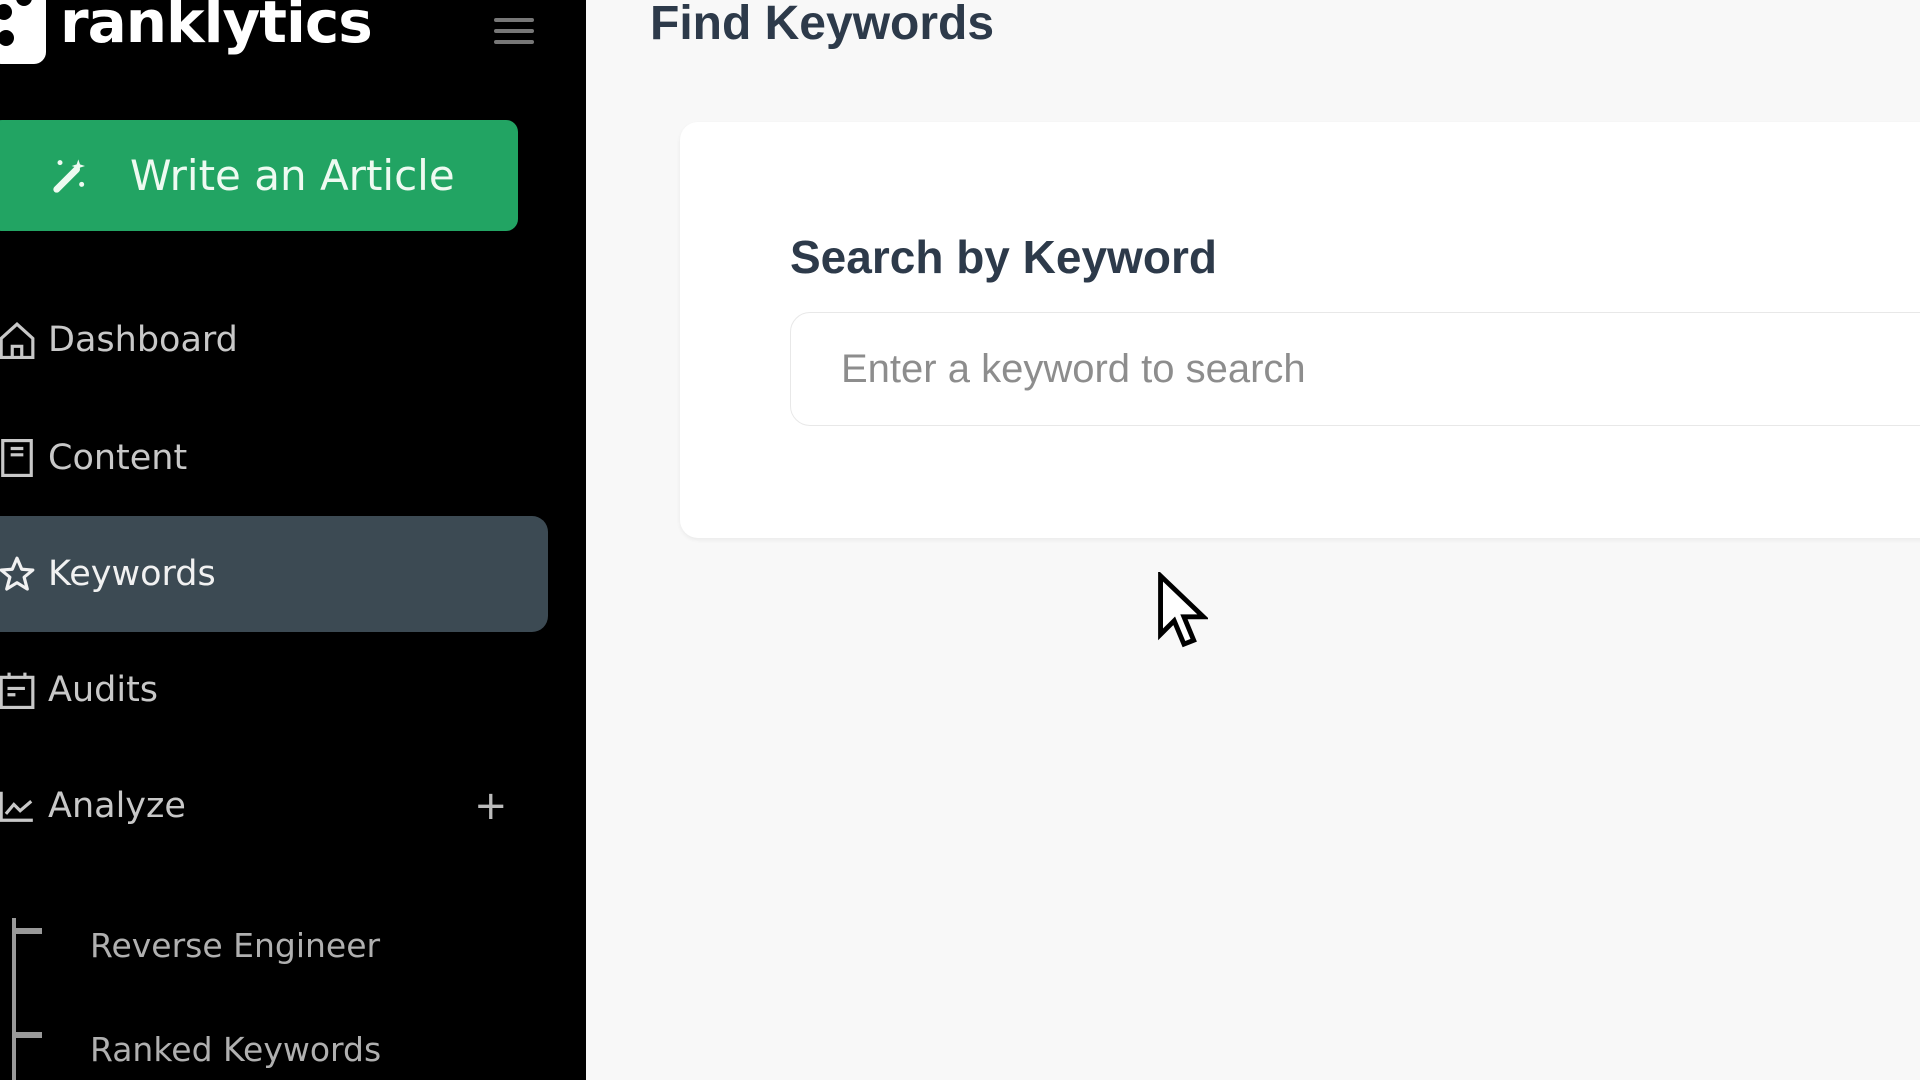  I want to click on brand-name: ranklytics, so click(216, 28).